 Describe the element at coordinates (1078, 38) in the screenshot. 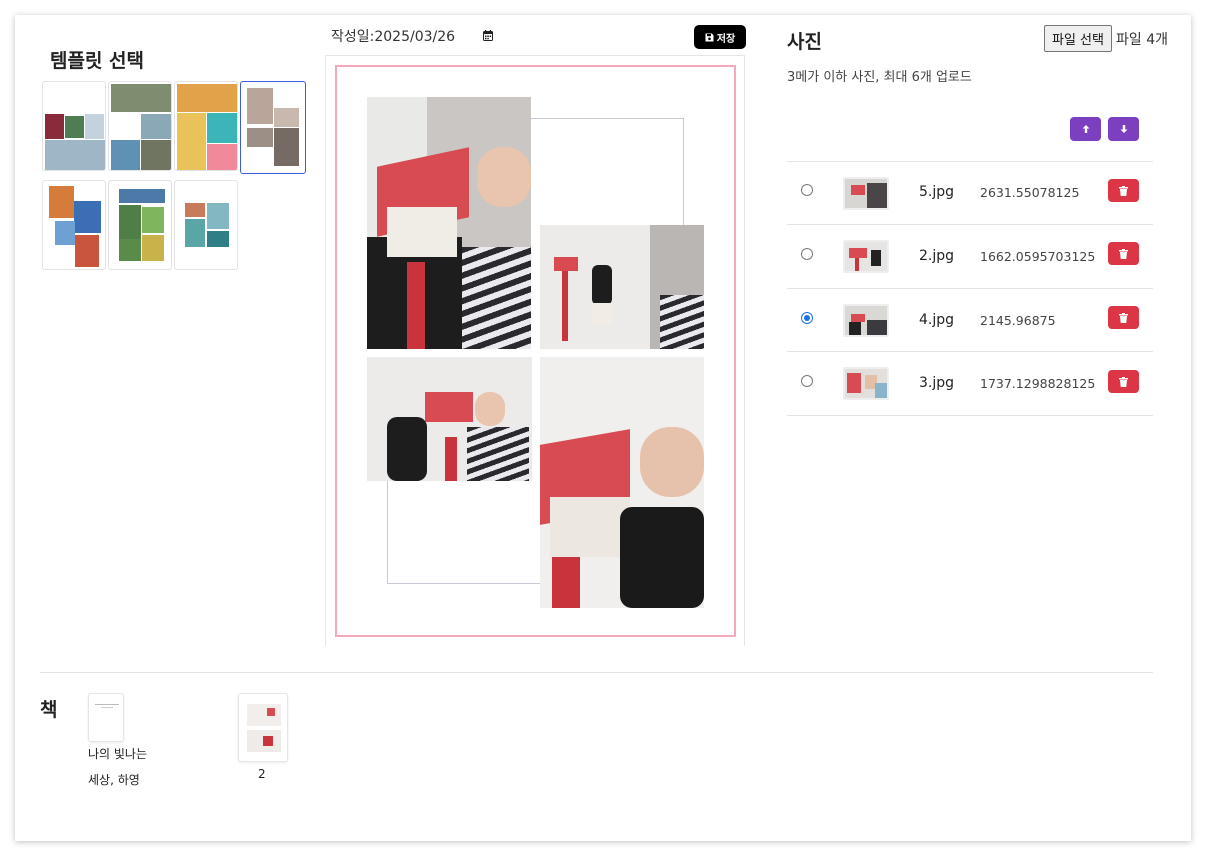

I see `file-select-button: 파일 선택` at that location.